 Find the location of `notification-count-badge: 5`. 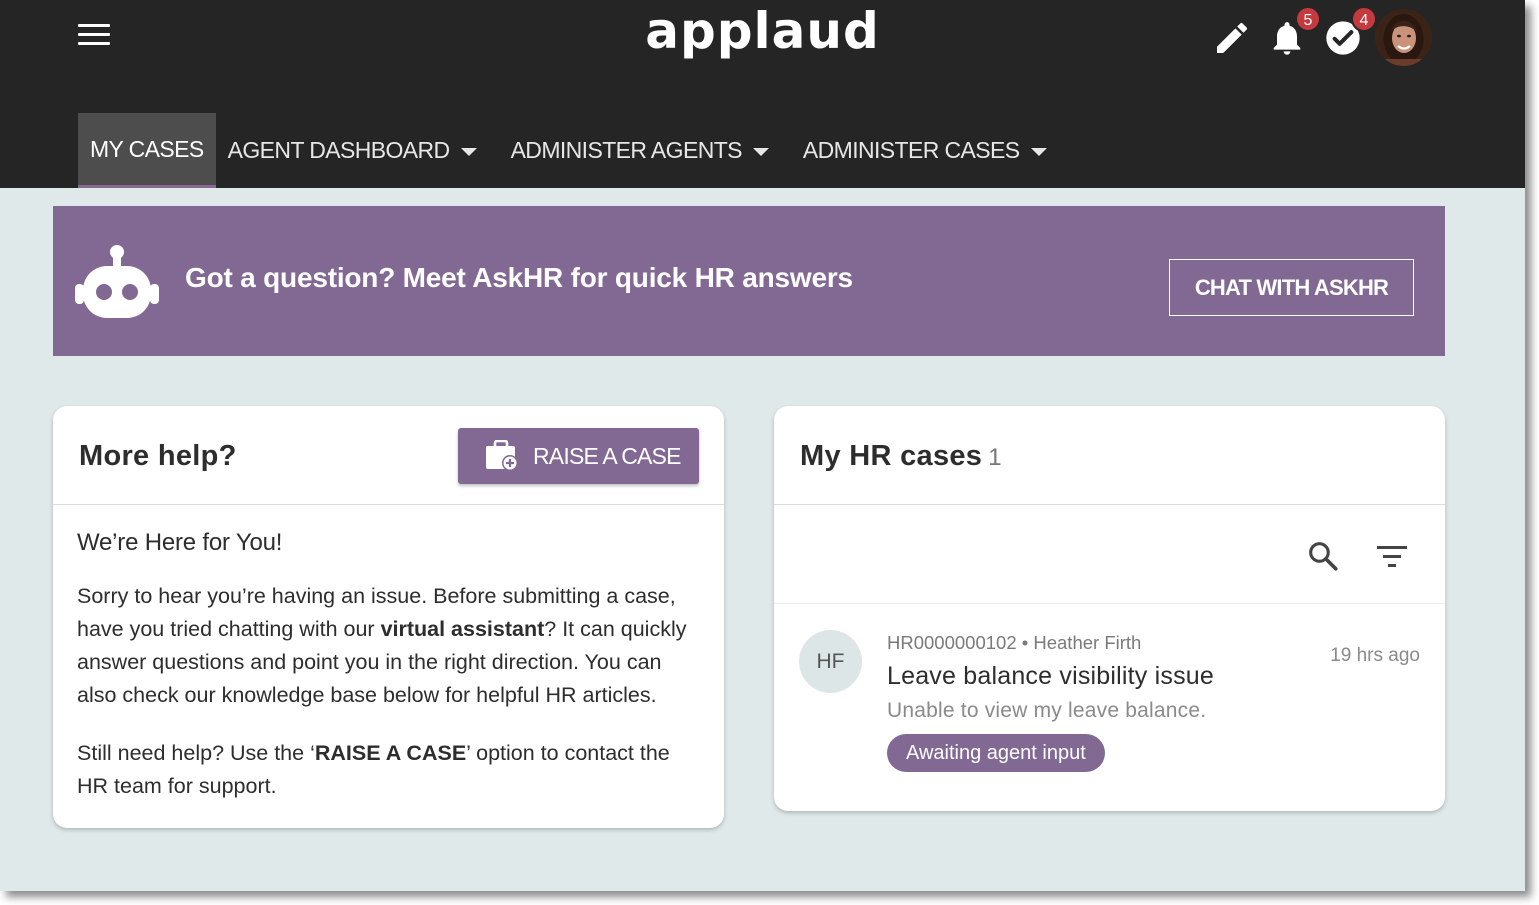

notification-count-badge: 5 is located at coordinates (1308, 19).